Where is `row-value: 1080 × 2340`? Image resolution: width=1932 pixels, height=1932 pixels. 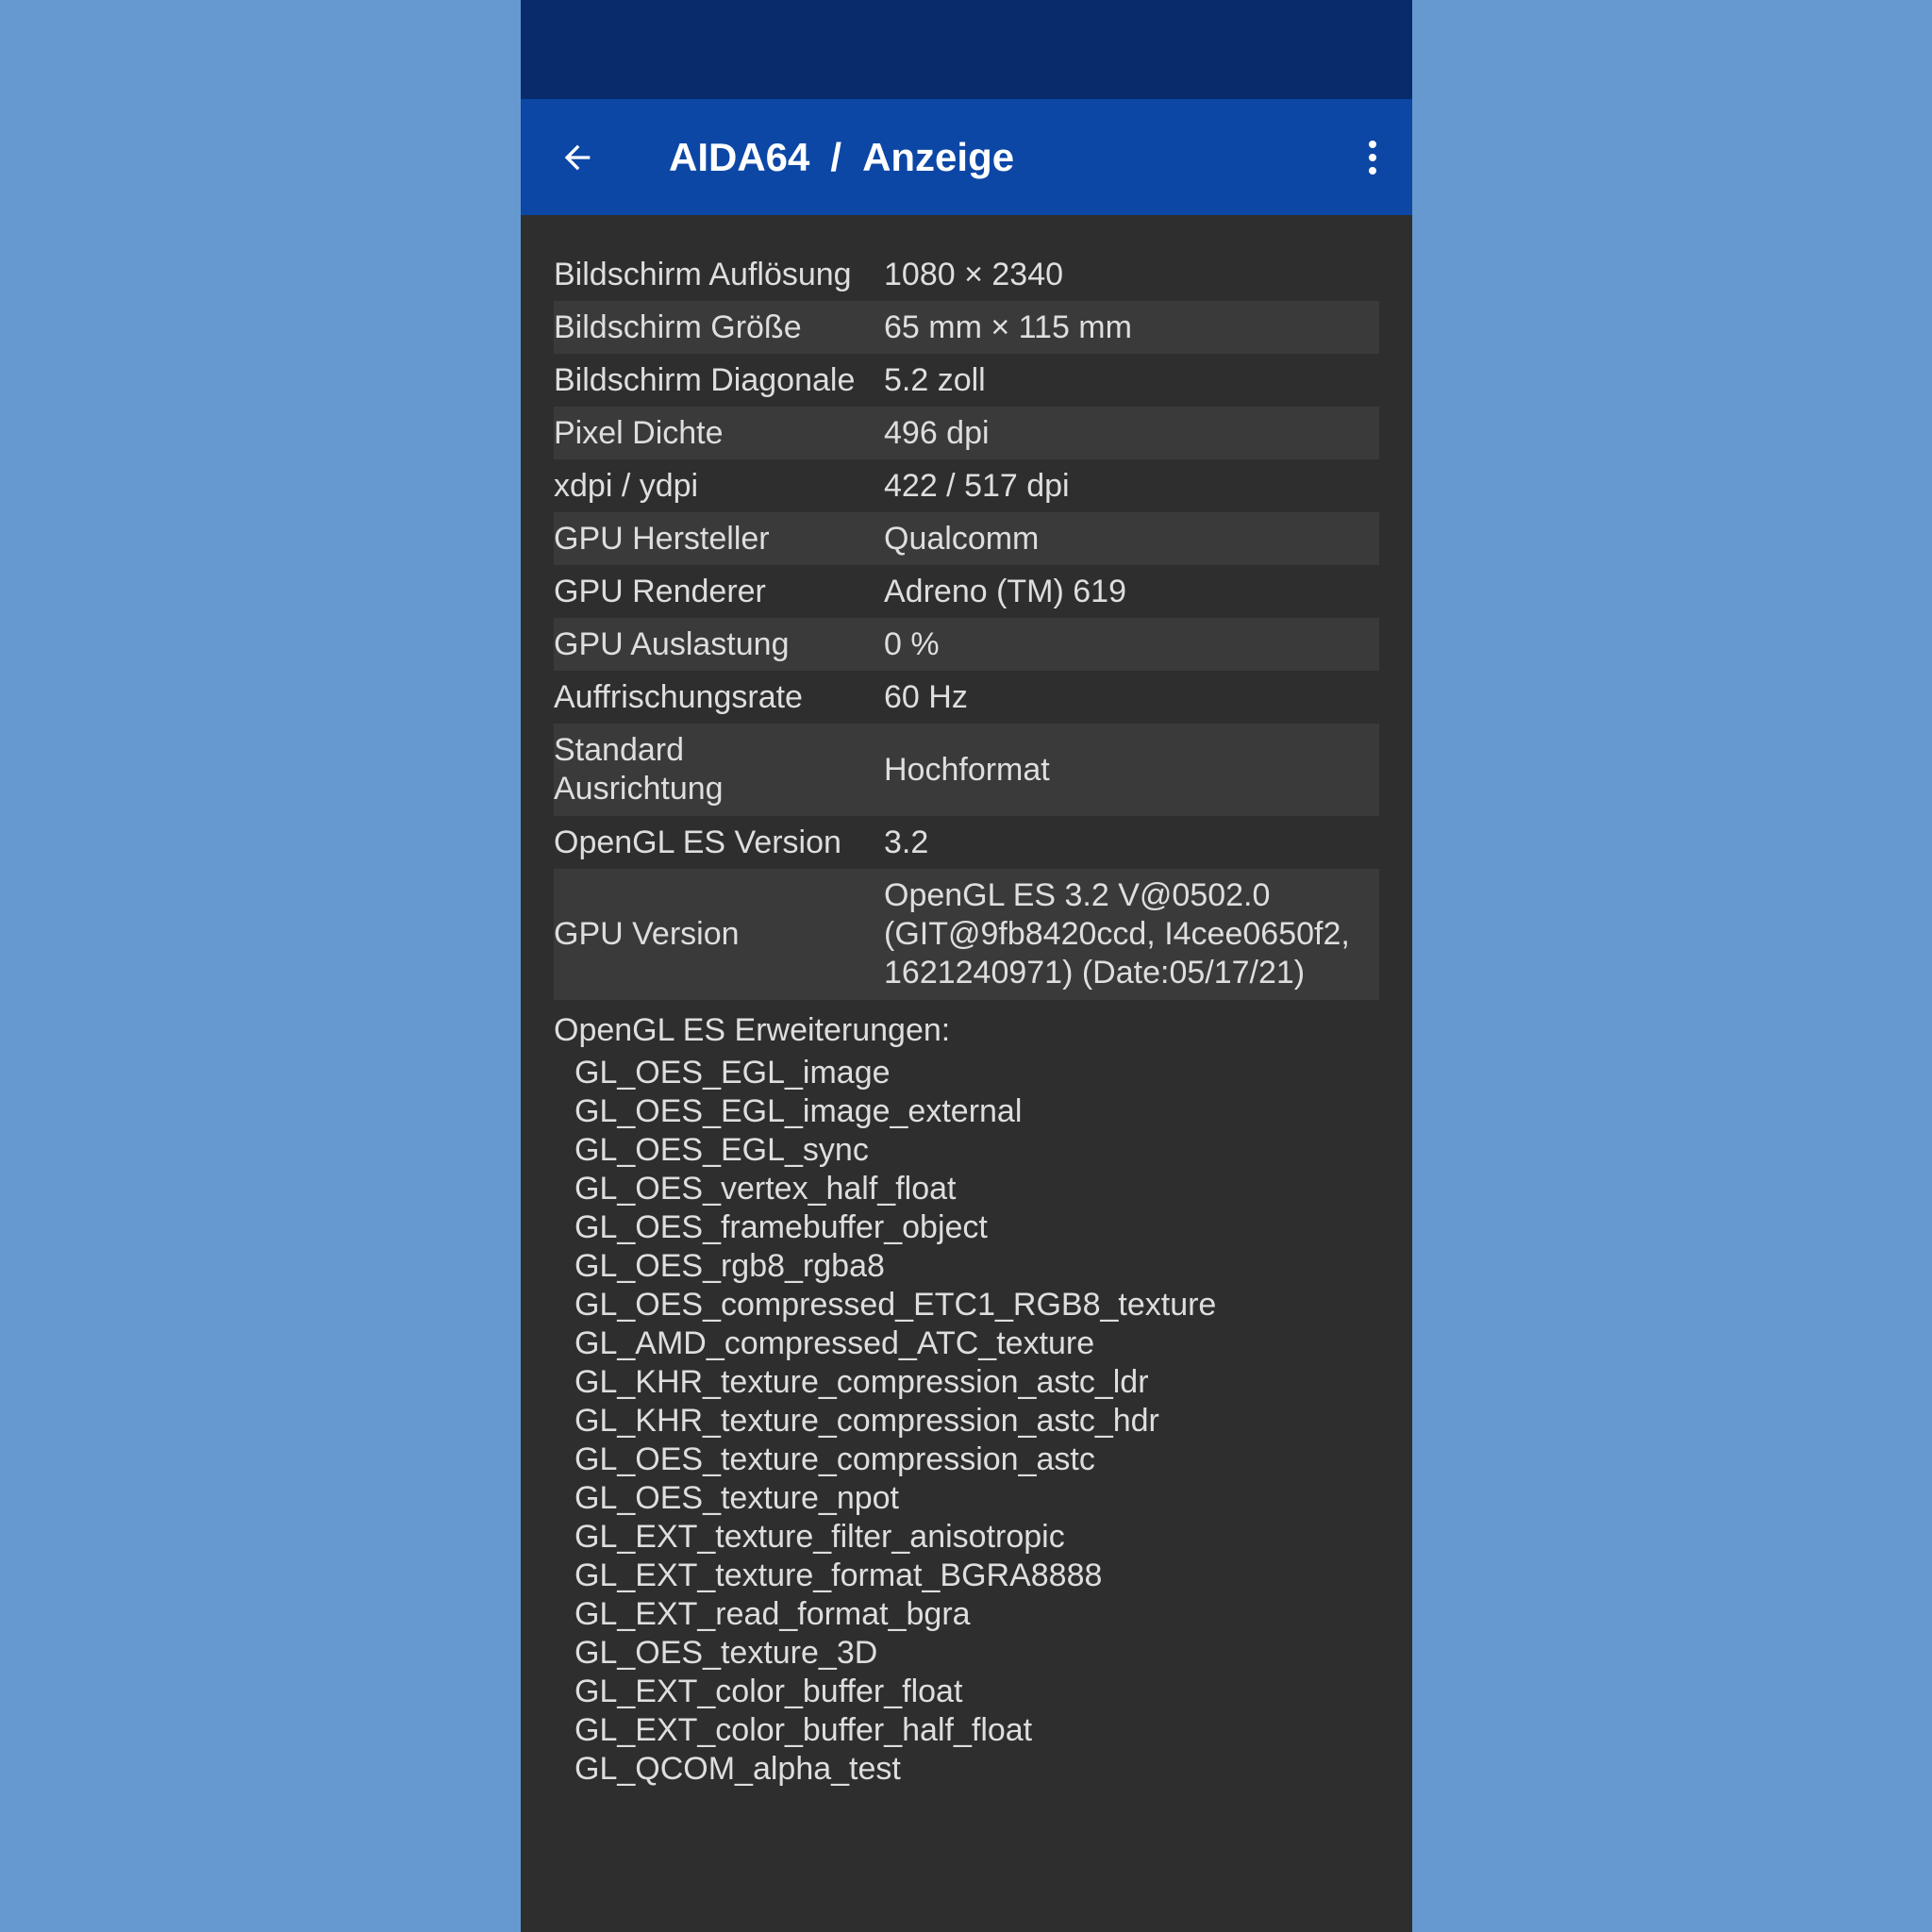
row-value: 1080 × 2340 is located at coordinates (974, 274).